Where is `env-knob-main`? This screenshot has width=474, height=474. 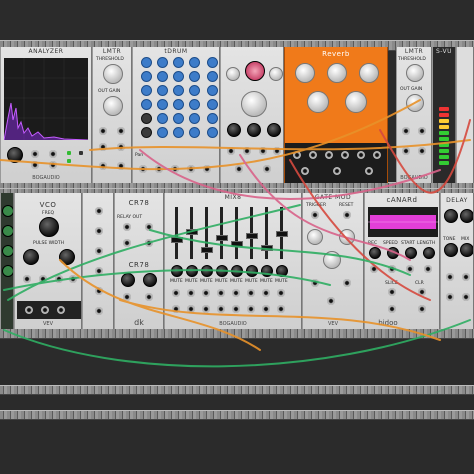 env-knob-main is located at coordinates (254, 104).